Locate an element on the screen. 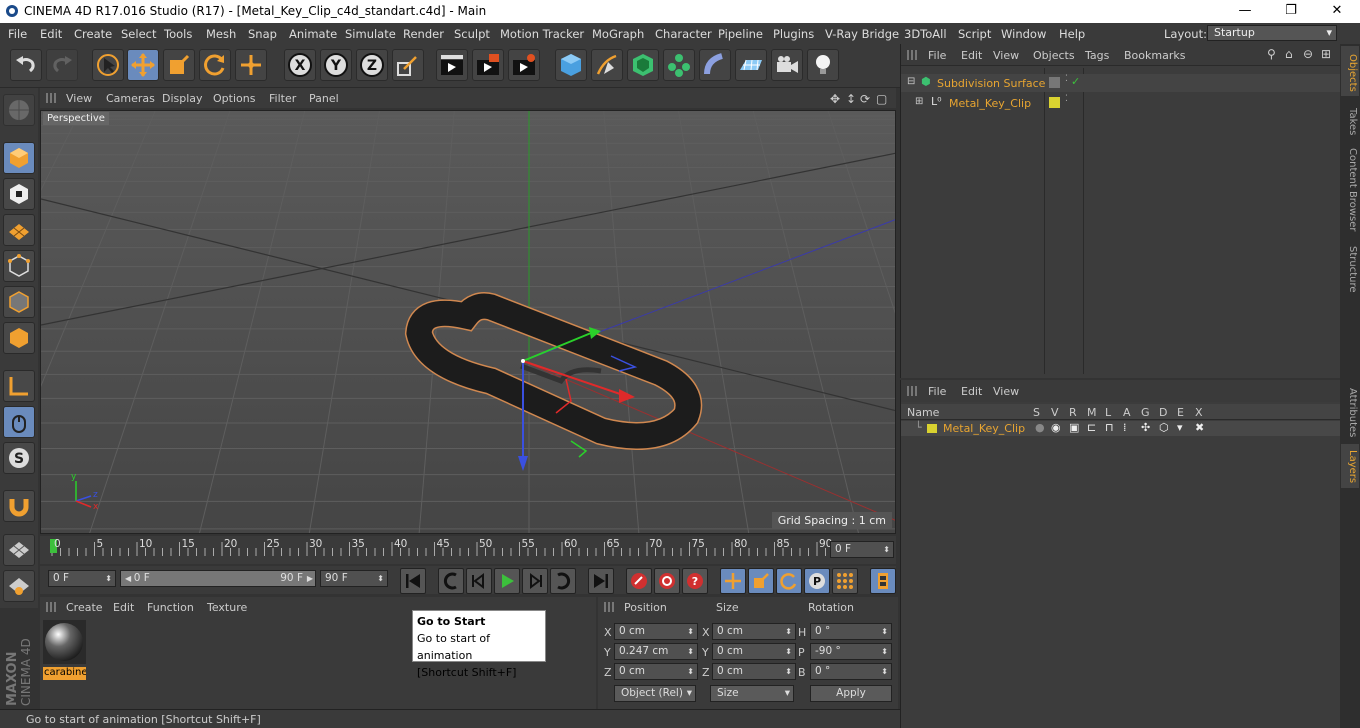 This screenshot has width=1360, height=728. menu-mograph: MoGraph is located at coordinates (618, 34).